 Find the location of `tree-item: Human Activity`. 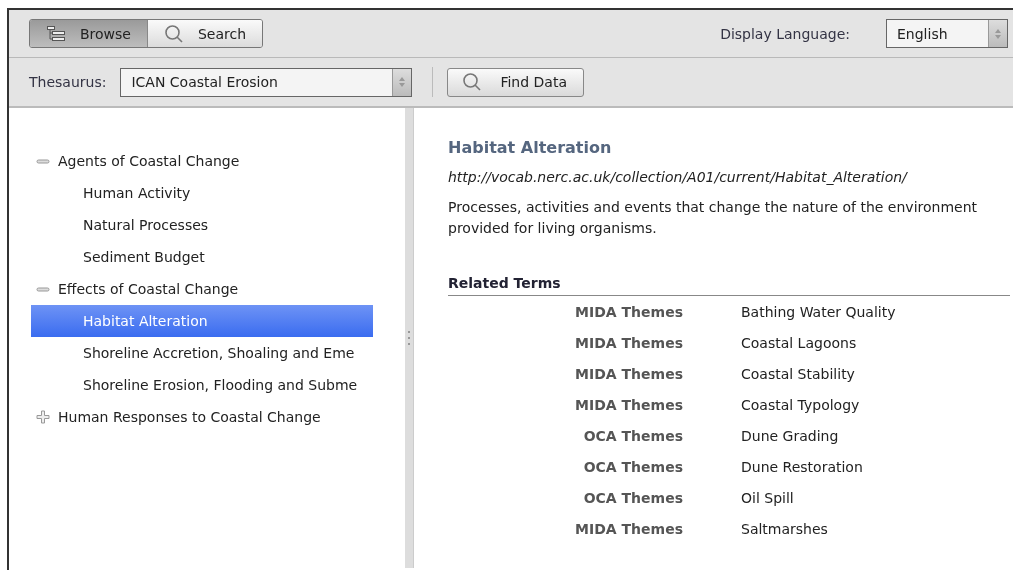

tree-item: Human Activity is located at coordinates (202, 193).